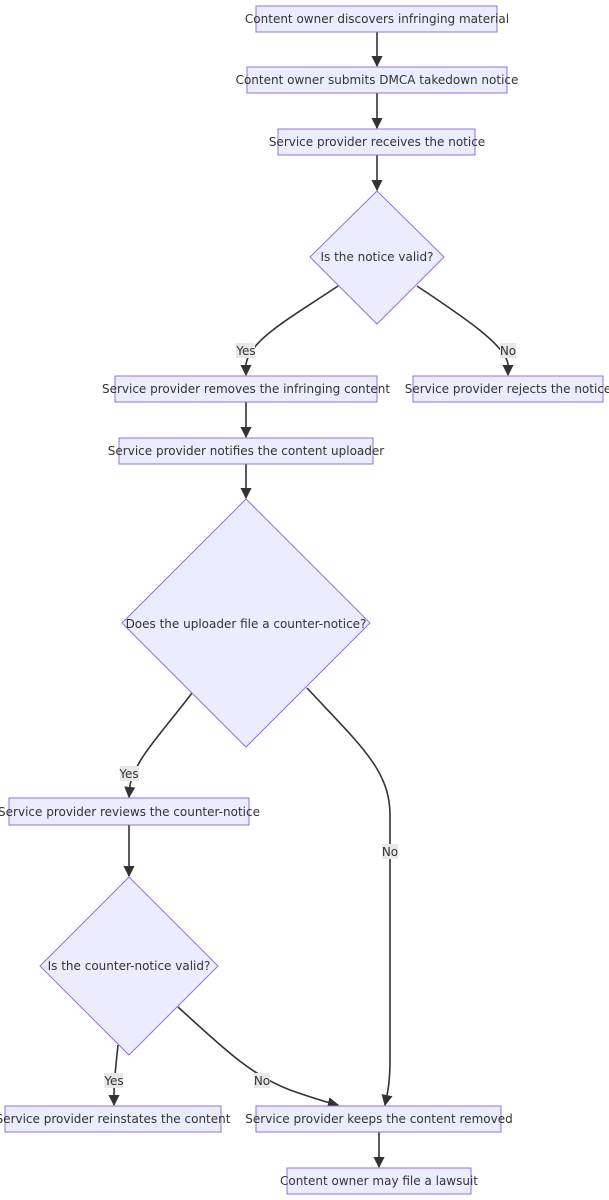 This screenshot has height=1200, width=609. I want to click on svg-text:Service provider reinstates th: Service provider reinstates the content, so click(115, 1119).